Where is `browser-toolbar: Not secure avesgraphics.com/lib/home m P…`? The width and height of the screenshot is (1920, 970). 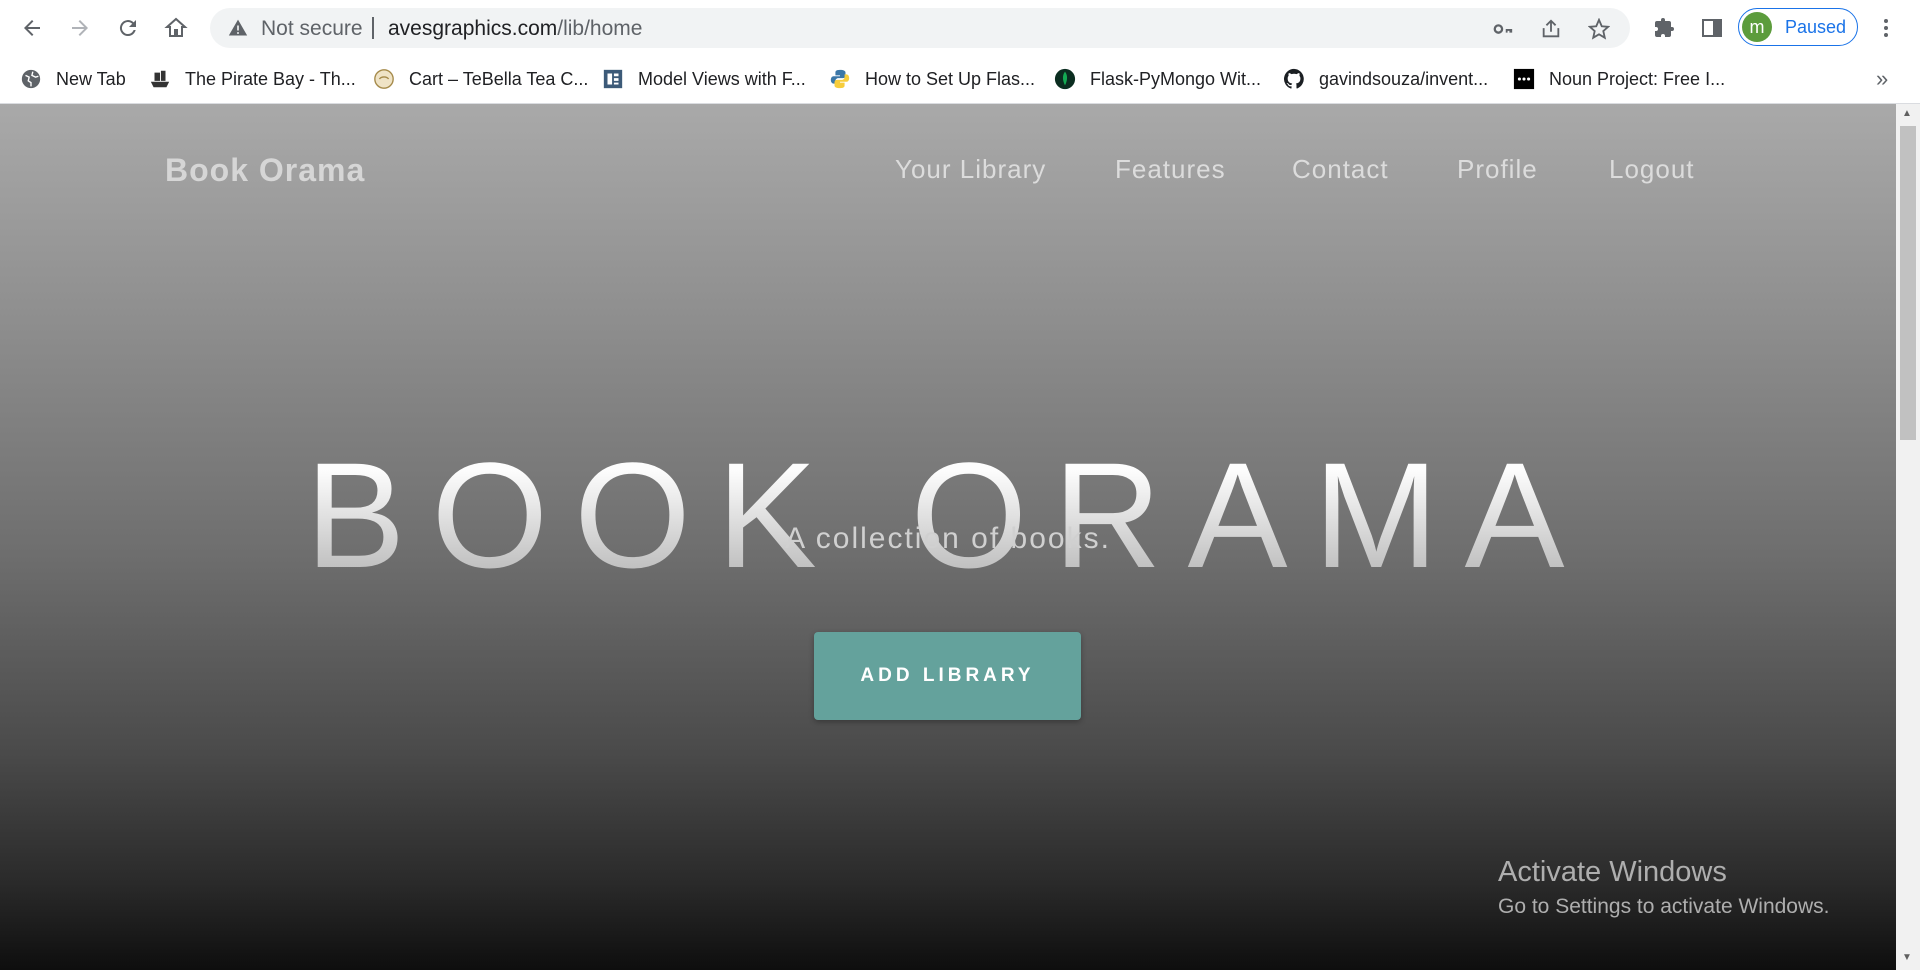
browser-toolbar: Not secure avesgraphics.com/lib/home m P… is located at coordinates (960, 28).